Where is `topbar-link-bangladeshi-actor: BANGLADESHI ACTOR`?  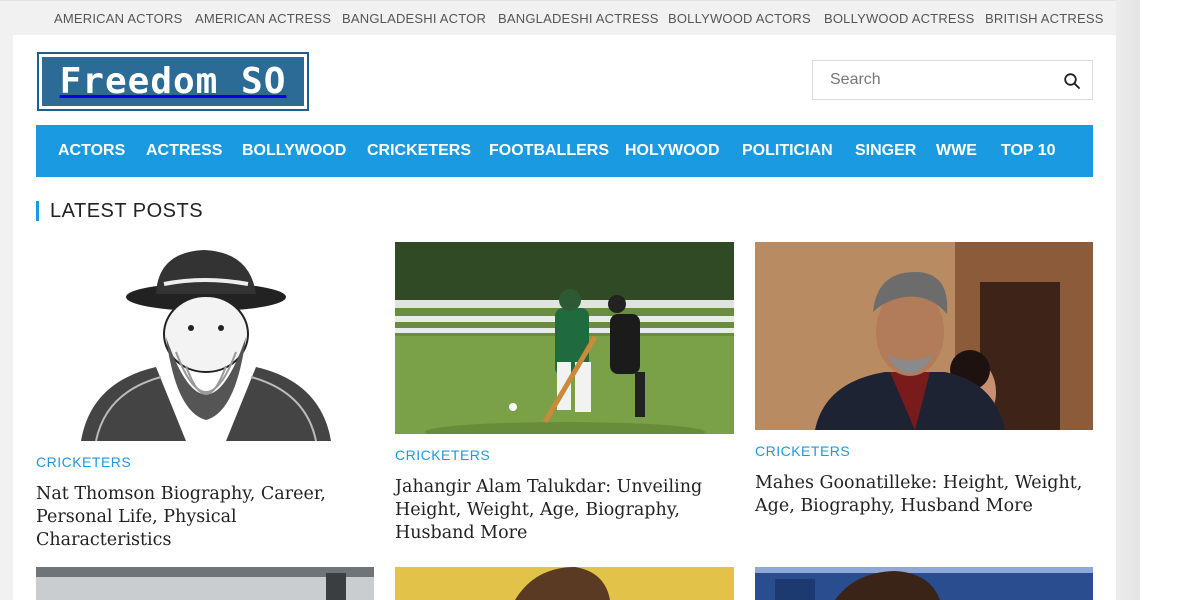
topbar-link-bangladeshi-actor: BANGLADESHI ACTOR is located at coordinates (414, 18).